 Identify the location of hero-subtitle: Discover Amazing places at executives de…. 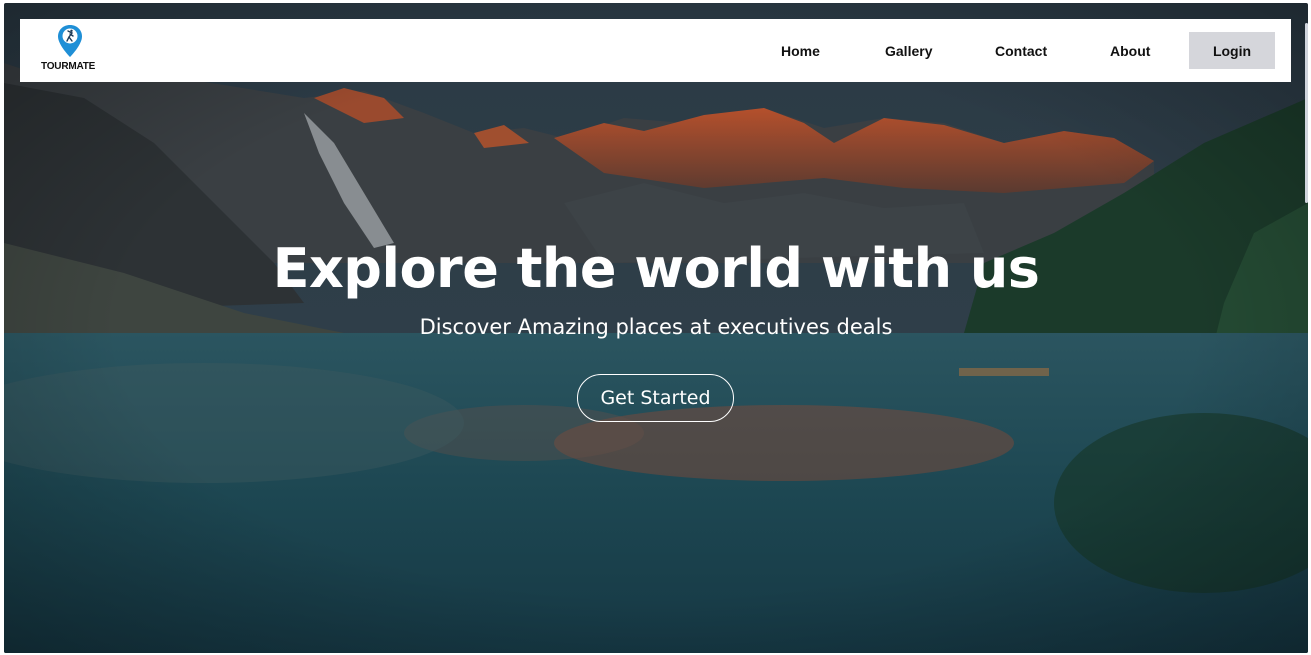
(656, 327).